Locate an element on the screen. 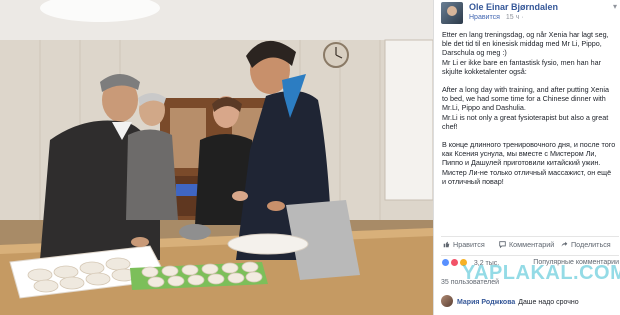  post-actions: Нравится Комментарий Поделиться is located at coordinates (530, 243).